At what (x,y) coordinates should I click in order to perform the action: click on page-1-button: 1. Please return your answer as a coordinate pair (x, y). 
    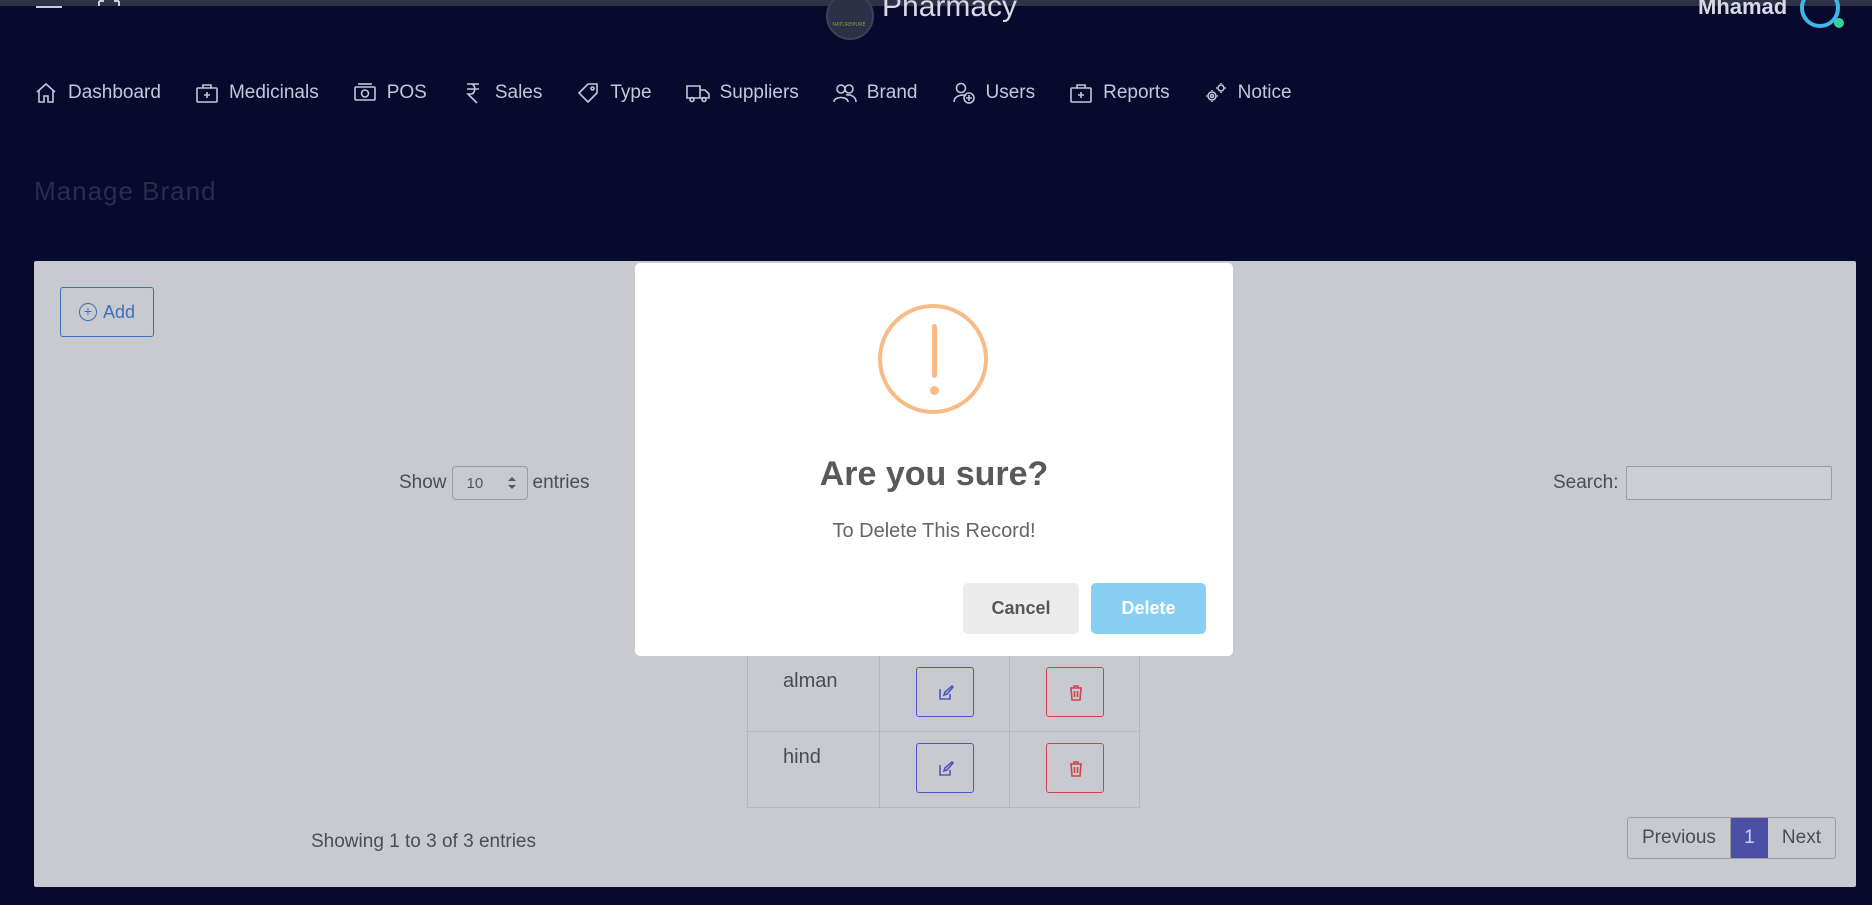
    Looking at the image, I should click on (1749, 838).